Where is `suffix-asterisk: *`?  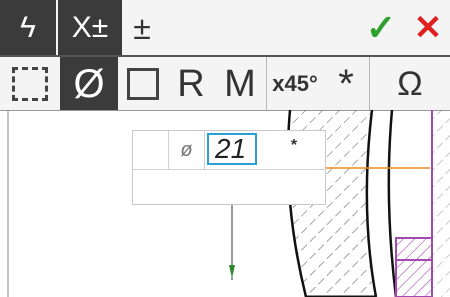 suffix-asterisk: * is located at coordinates (294, 145).